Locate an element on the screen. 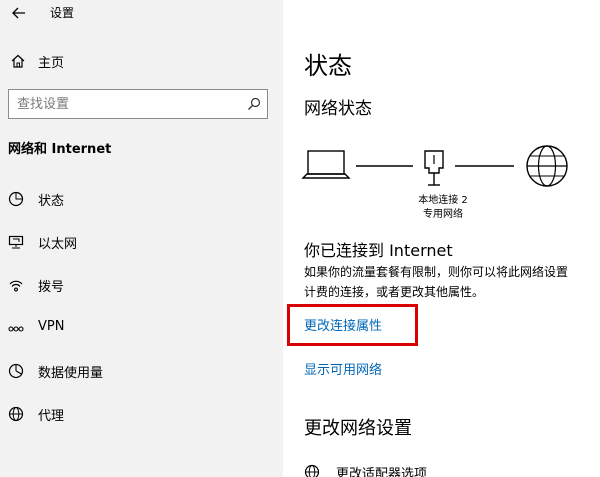 Image resolution: width=600 pixels, height=477 pixels. sidebar-item-label: 拨号 is located at coordinates (51, 287).